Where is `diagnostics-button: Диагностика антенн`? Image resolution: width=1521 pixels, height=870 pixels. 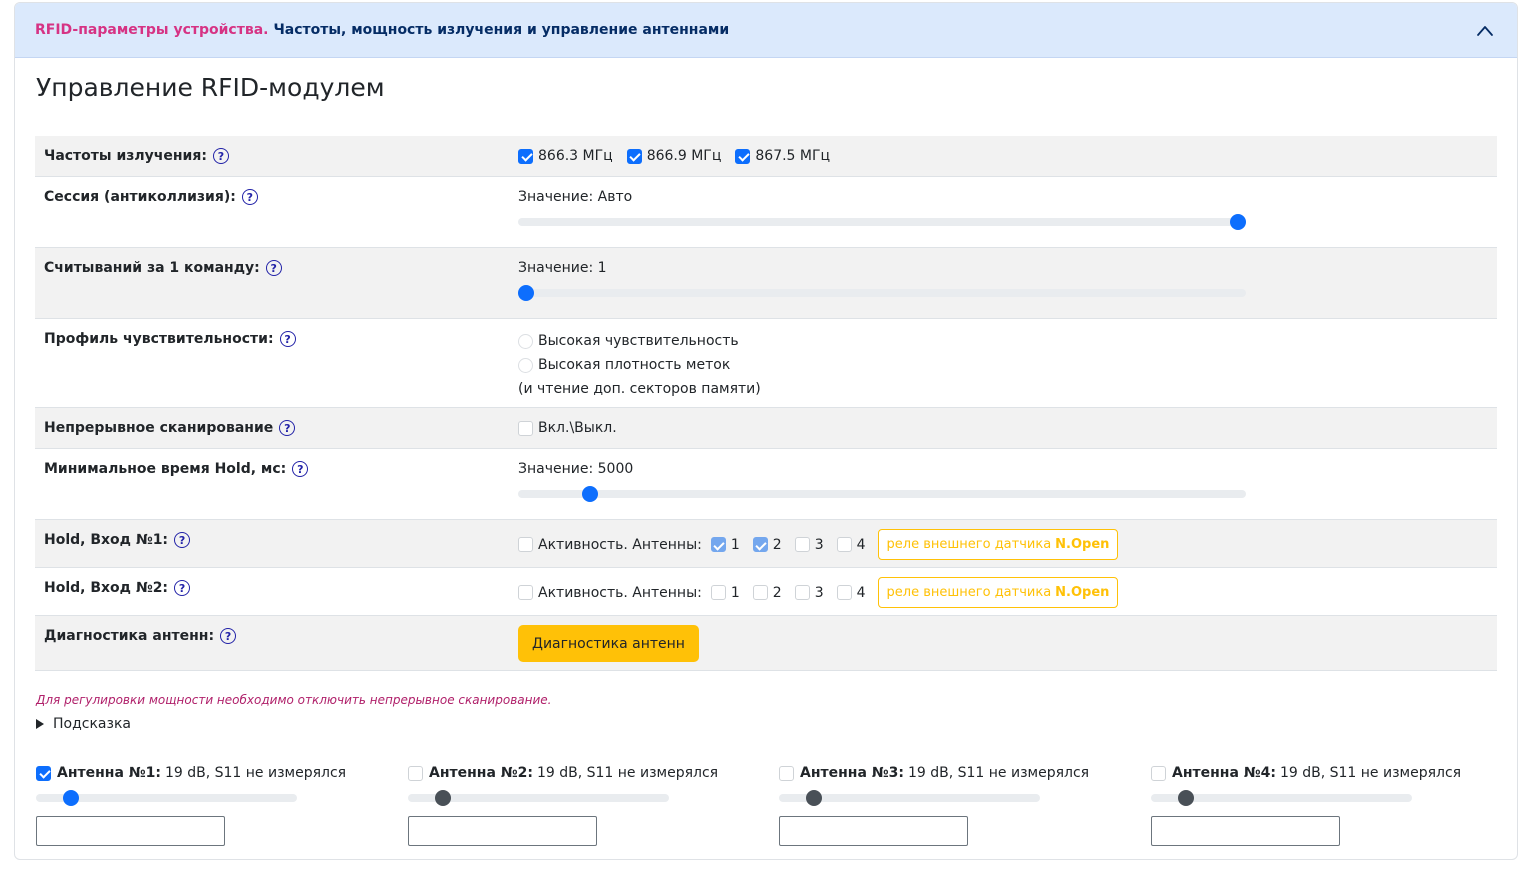 diagnostics-button: Диагностика антенн is located at coordinates (608, 643).